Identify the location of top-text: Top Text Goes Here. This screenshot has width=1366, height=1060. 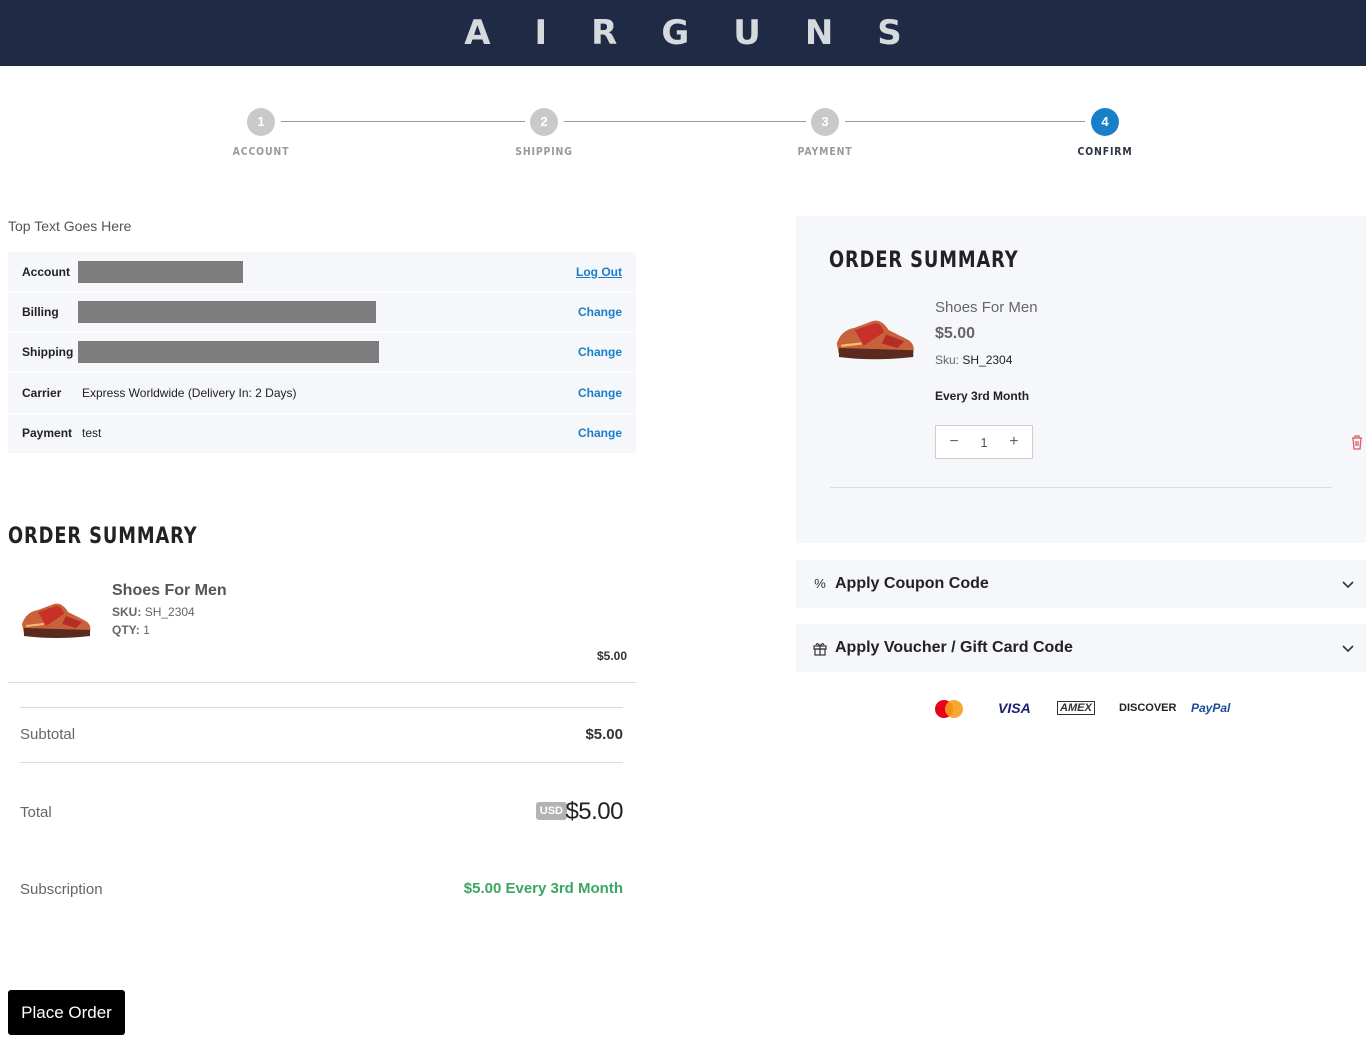
(70, 226).